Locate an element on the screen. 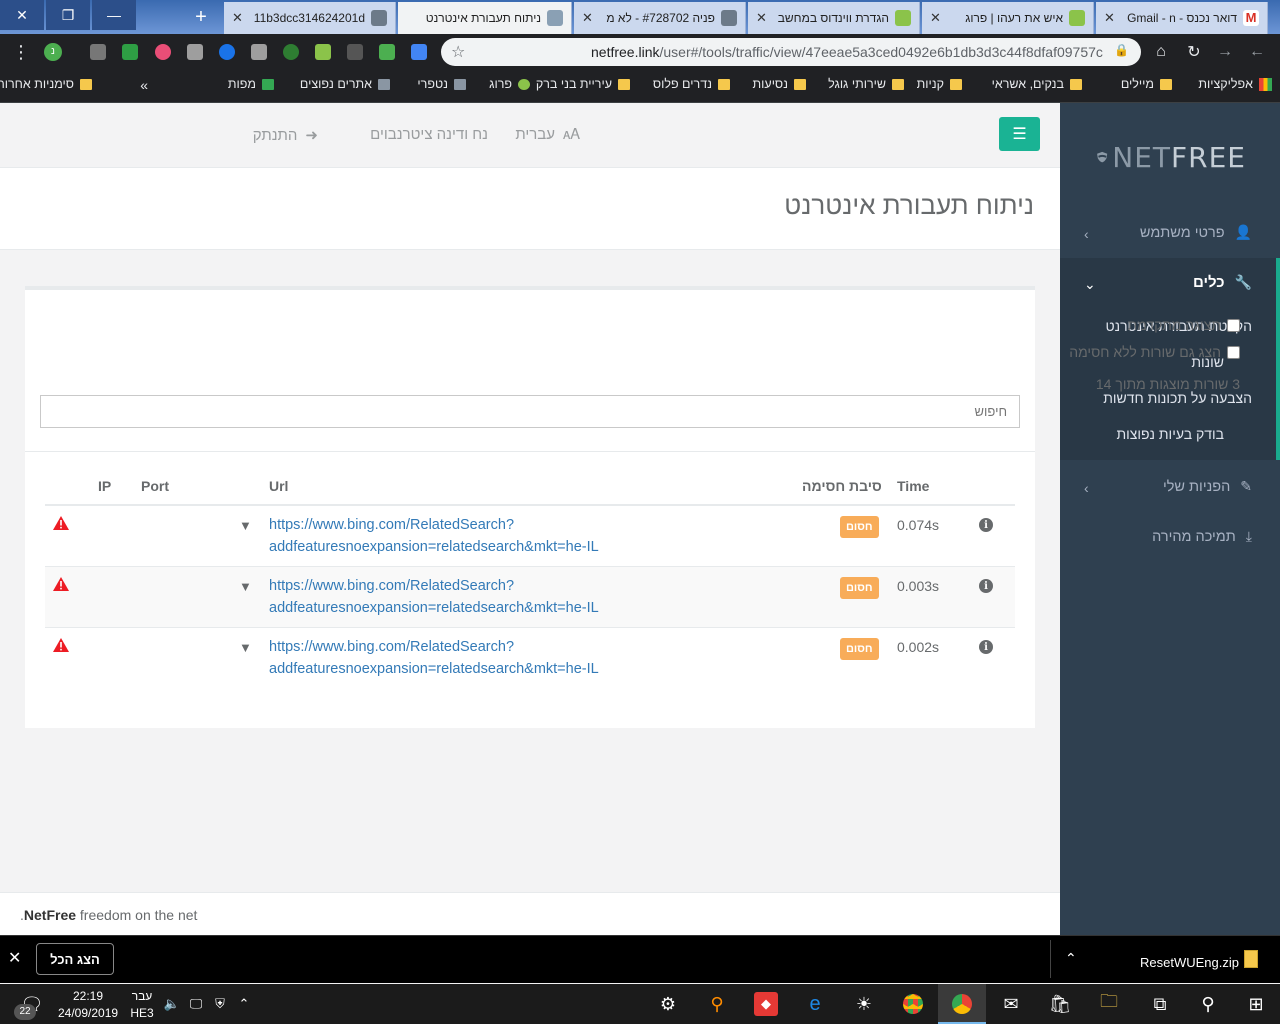  zip-file-icon is located at coordinates (1251, 959).